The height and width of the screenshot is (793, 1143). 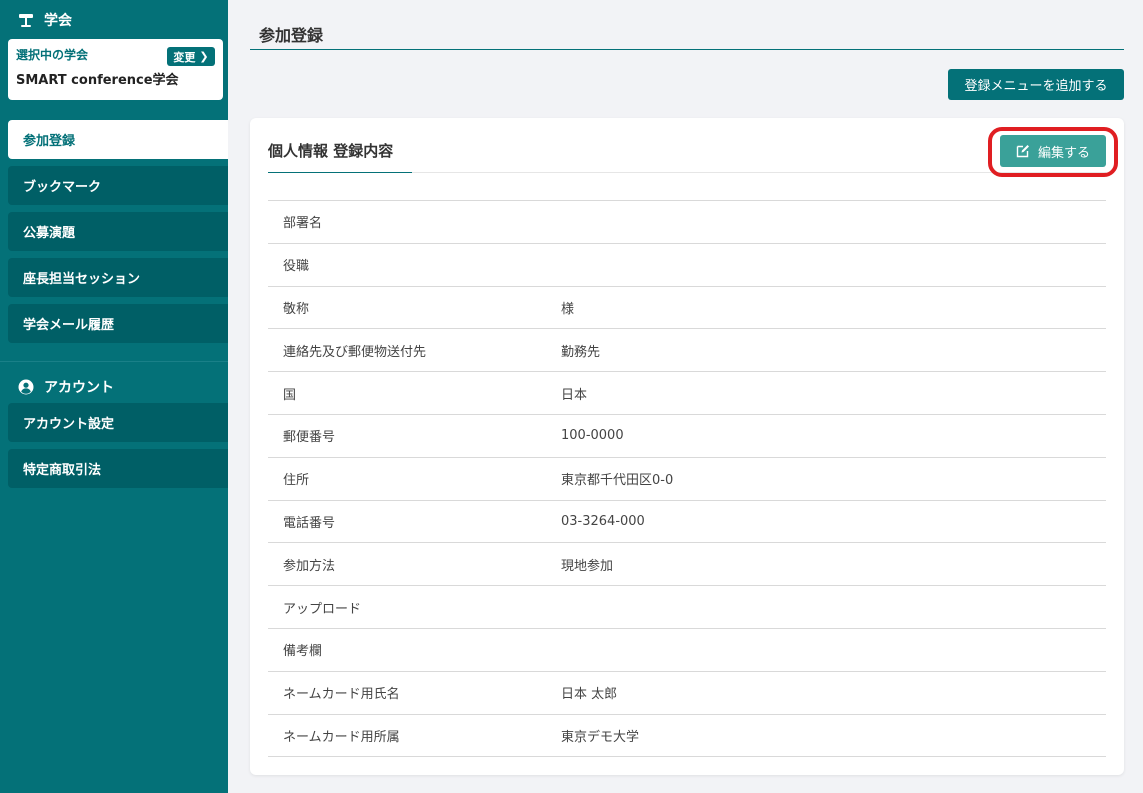 What do you see at coordinates (309, 523) in the screenshot?
I see `field-label: 電話番号` at bounding box center [309, 523].